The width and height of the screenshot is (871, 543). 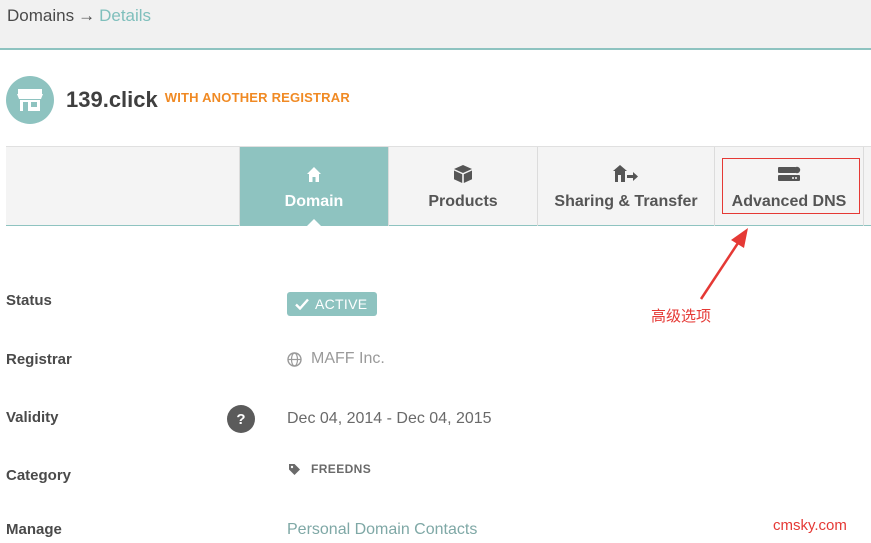 I want to click on registrar-value-row: MAFF Inc., so click(x=336, y=359).